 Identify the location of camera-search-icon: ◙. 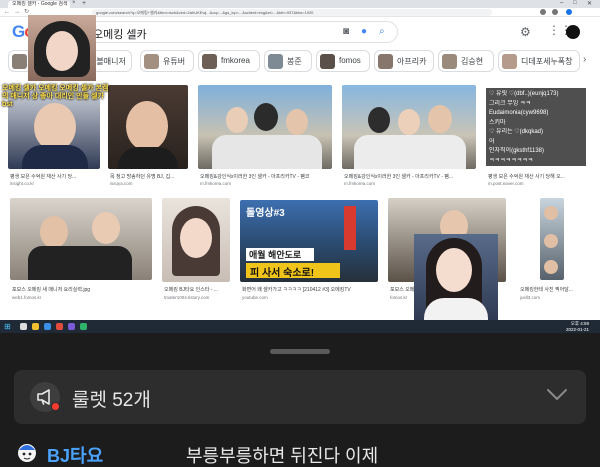
(346, 31).